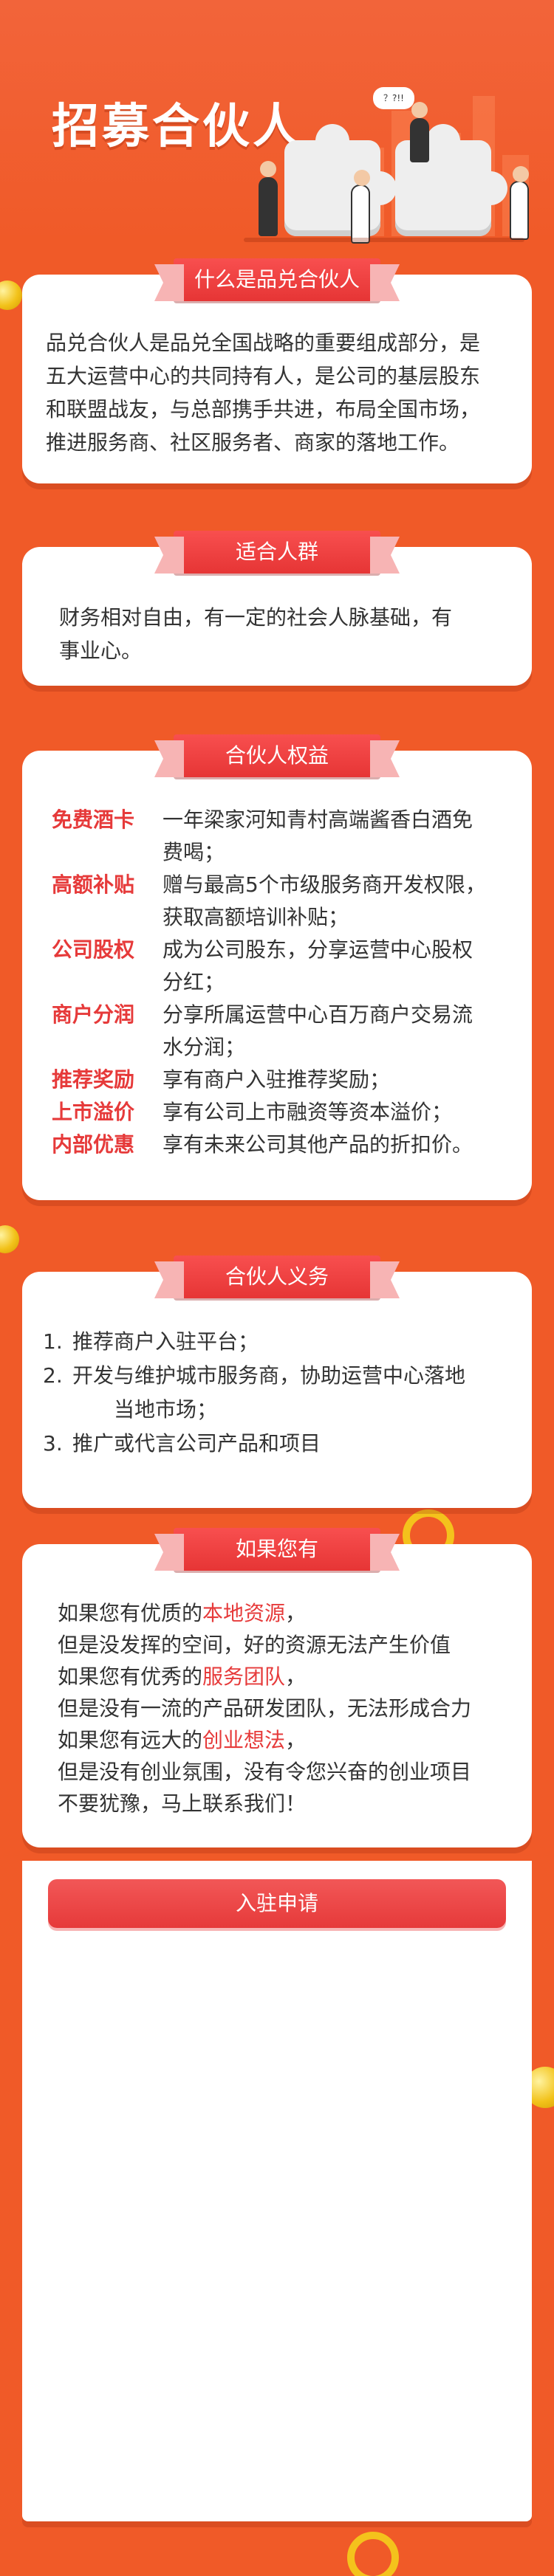  What do you see at coordinates (151, 1342) in the screenshot?
I see `list-item: 1. 推荐商户入驻平台；` at bounding box center [151, 1342].